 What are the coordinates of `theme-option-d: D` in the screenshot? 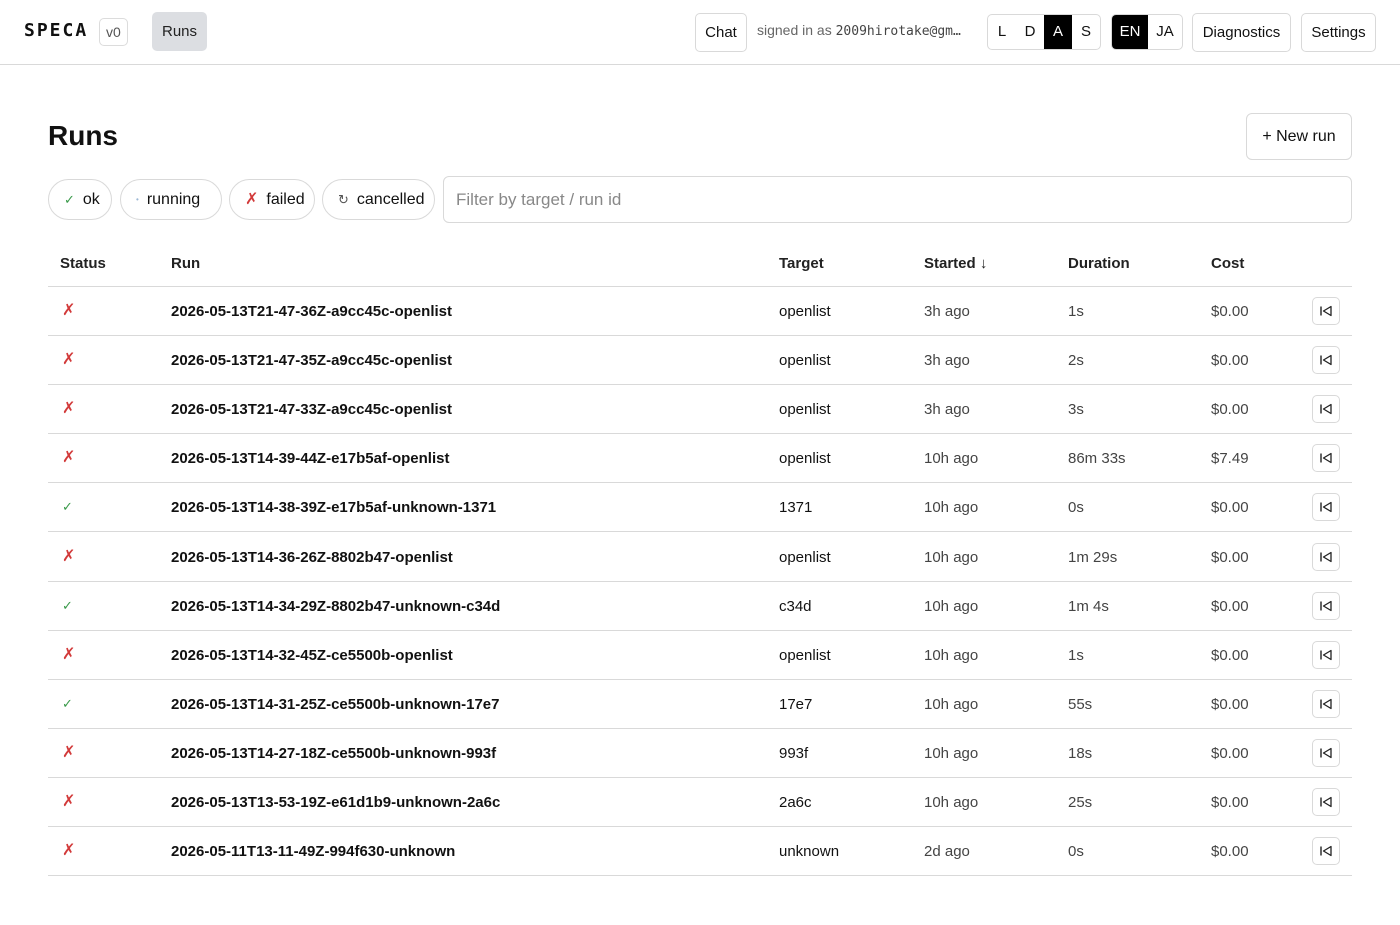 It's located at (1030, 32).